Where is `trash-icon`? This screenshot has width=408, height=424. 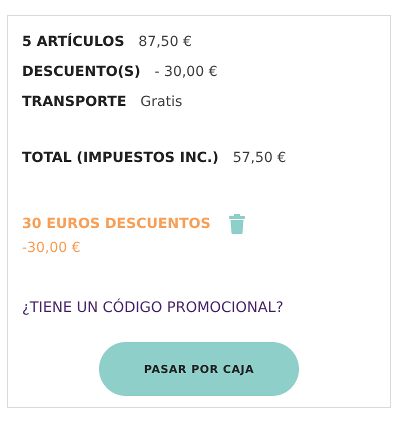 trash-icon is located at coordinates (236, 224).